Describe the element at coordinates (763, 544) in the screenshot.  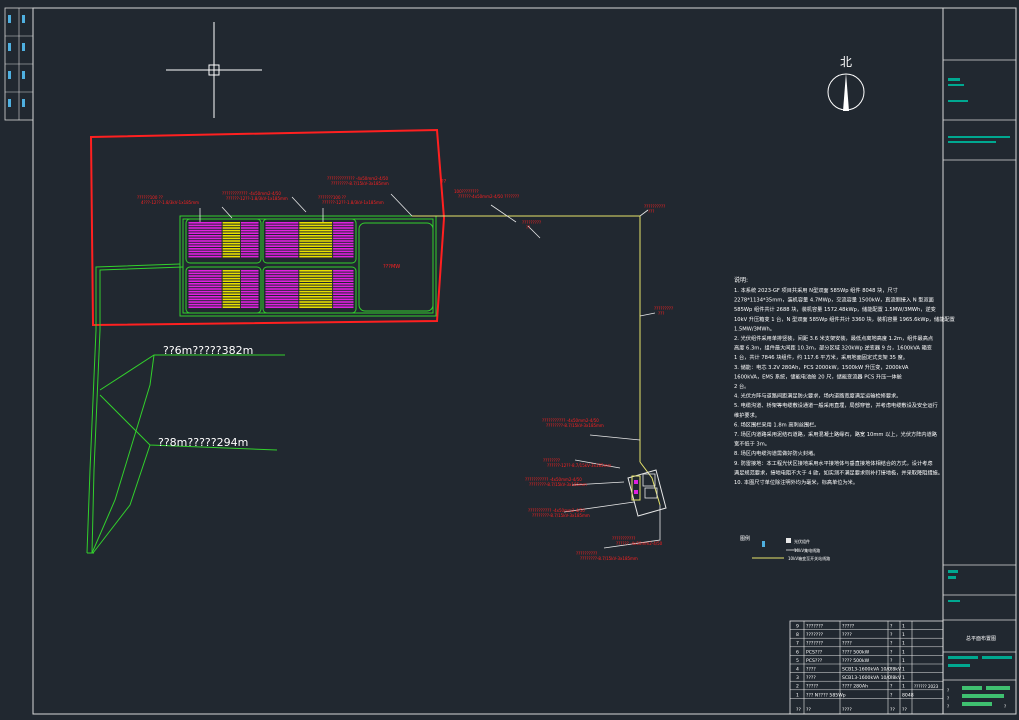
I see `legend-pv-swatch-icon` at that location.